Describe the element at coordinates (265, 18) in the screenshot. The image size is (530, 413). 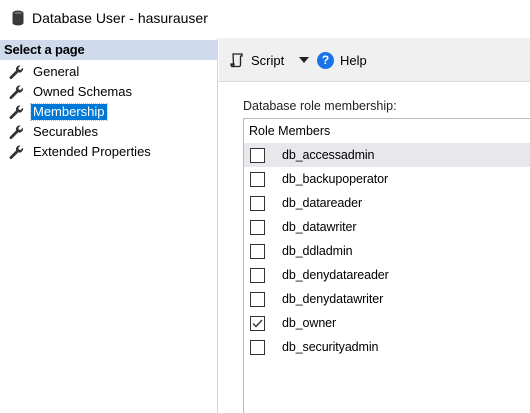
I see `title-bar: Database User - hasurauser` at that location.